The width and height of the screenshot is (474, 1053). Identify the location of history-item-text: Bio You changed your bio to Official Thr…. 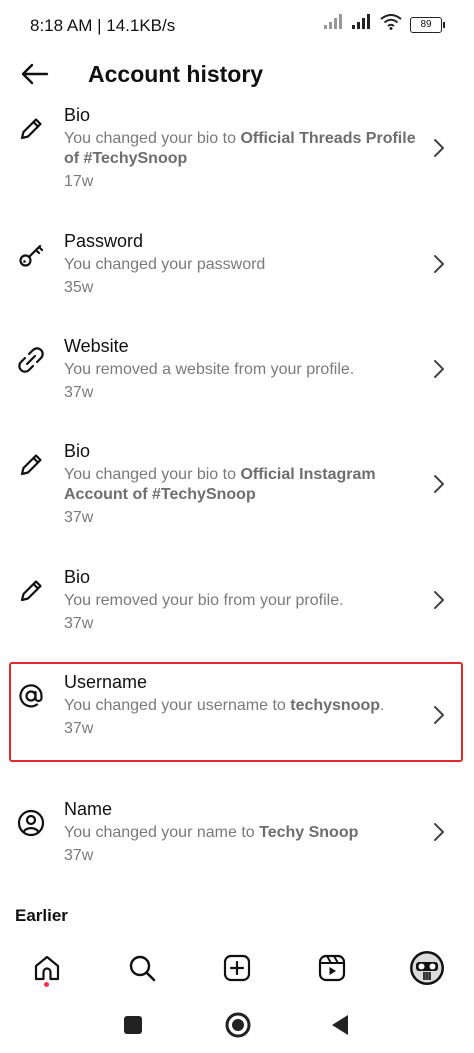
(244, 148).